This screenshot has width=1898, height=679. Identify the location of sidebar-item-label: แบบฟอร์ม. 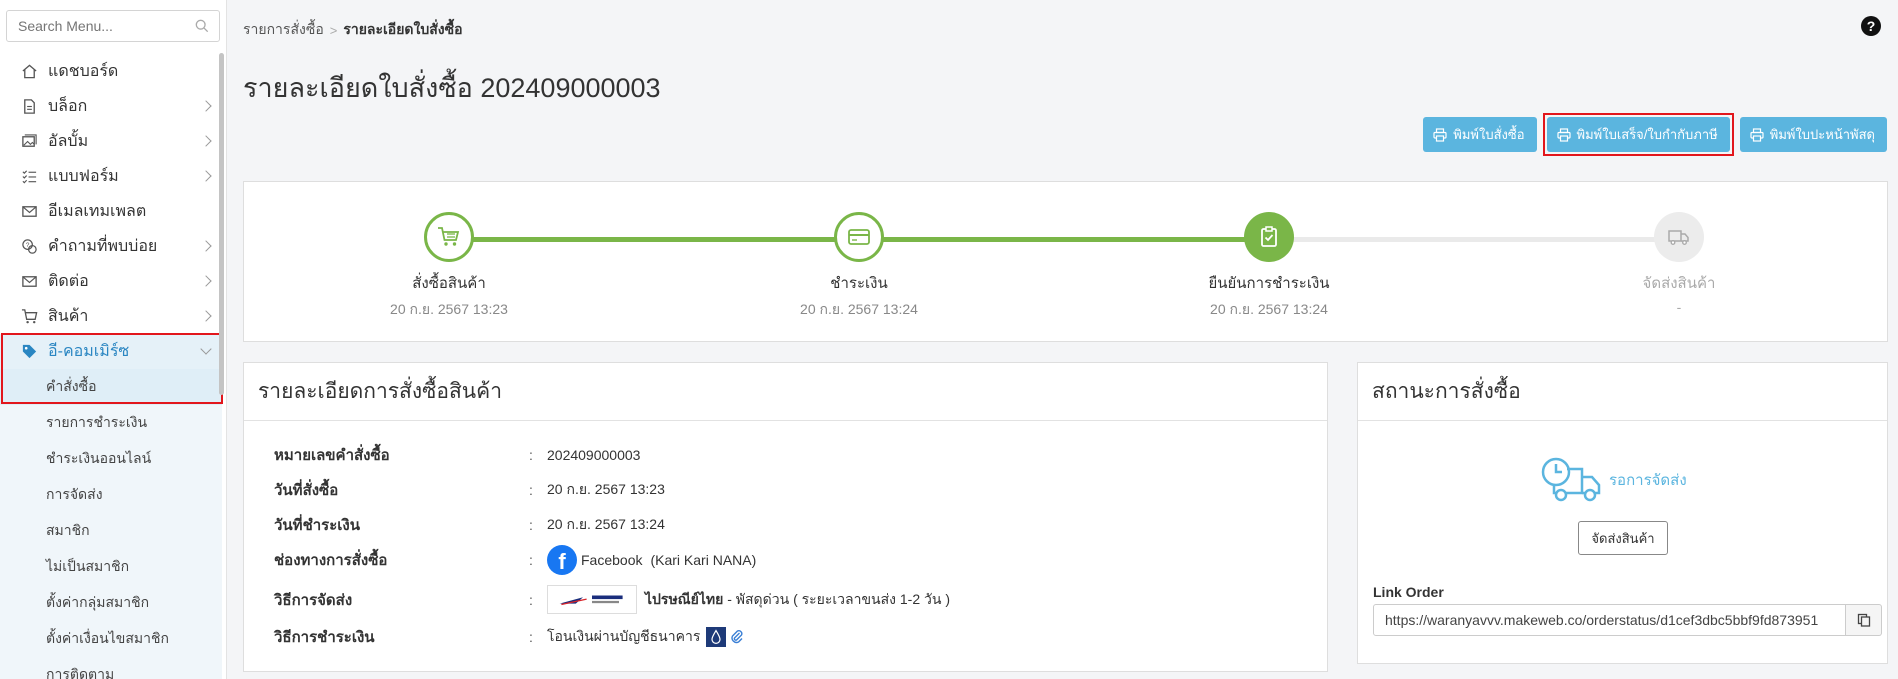
(83, 176).